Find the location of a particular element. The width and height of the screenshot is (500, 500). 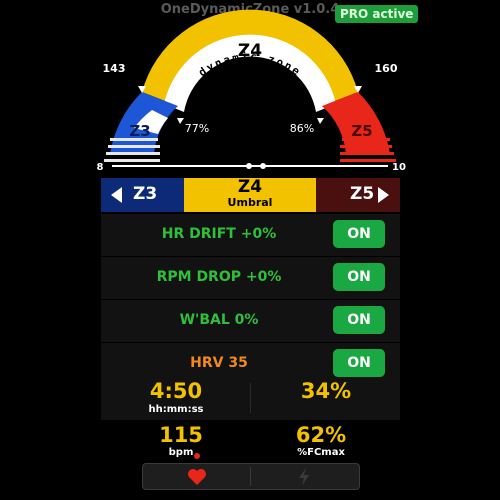

stats-panel-time: 4:50 hh:mm:ss 34% is located at coordinates (250, 398).